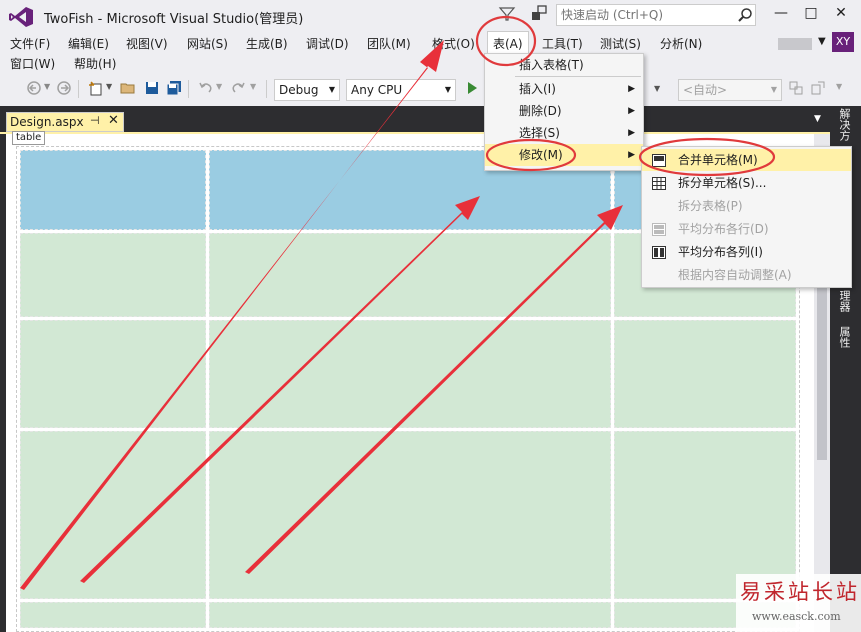 The image size is (861, 632). I want to click on menu-item-insert-table: 插入表格(T), so click(564, 65).